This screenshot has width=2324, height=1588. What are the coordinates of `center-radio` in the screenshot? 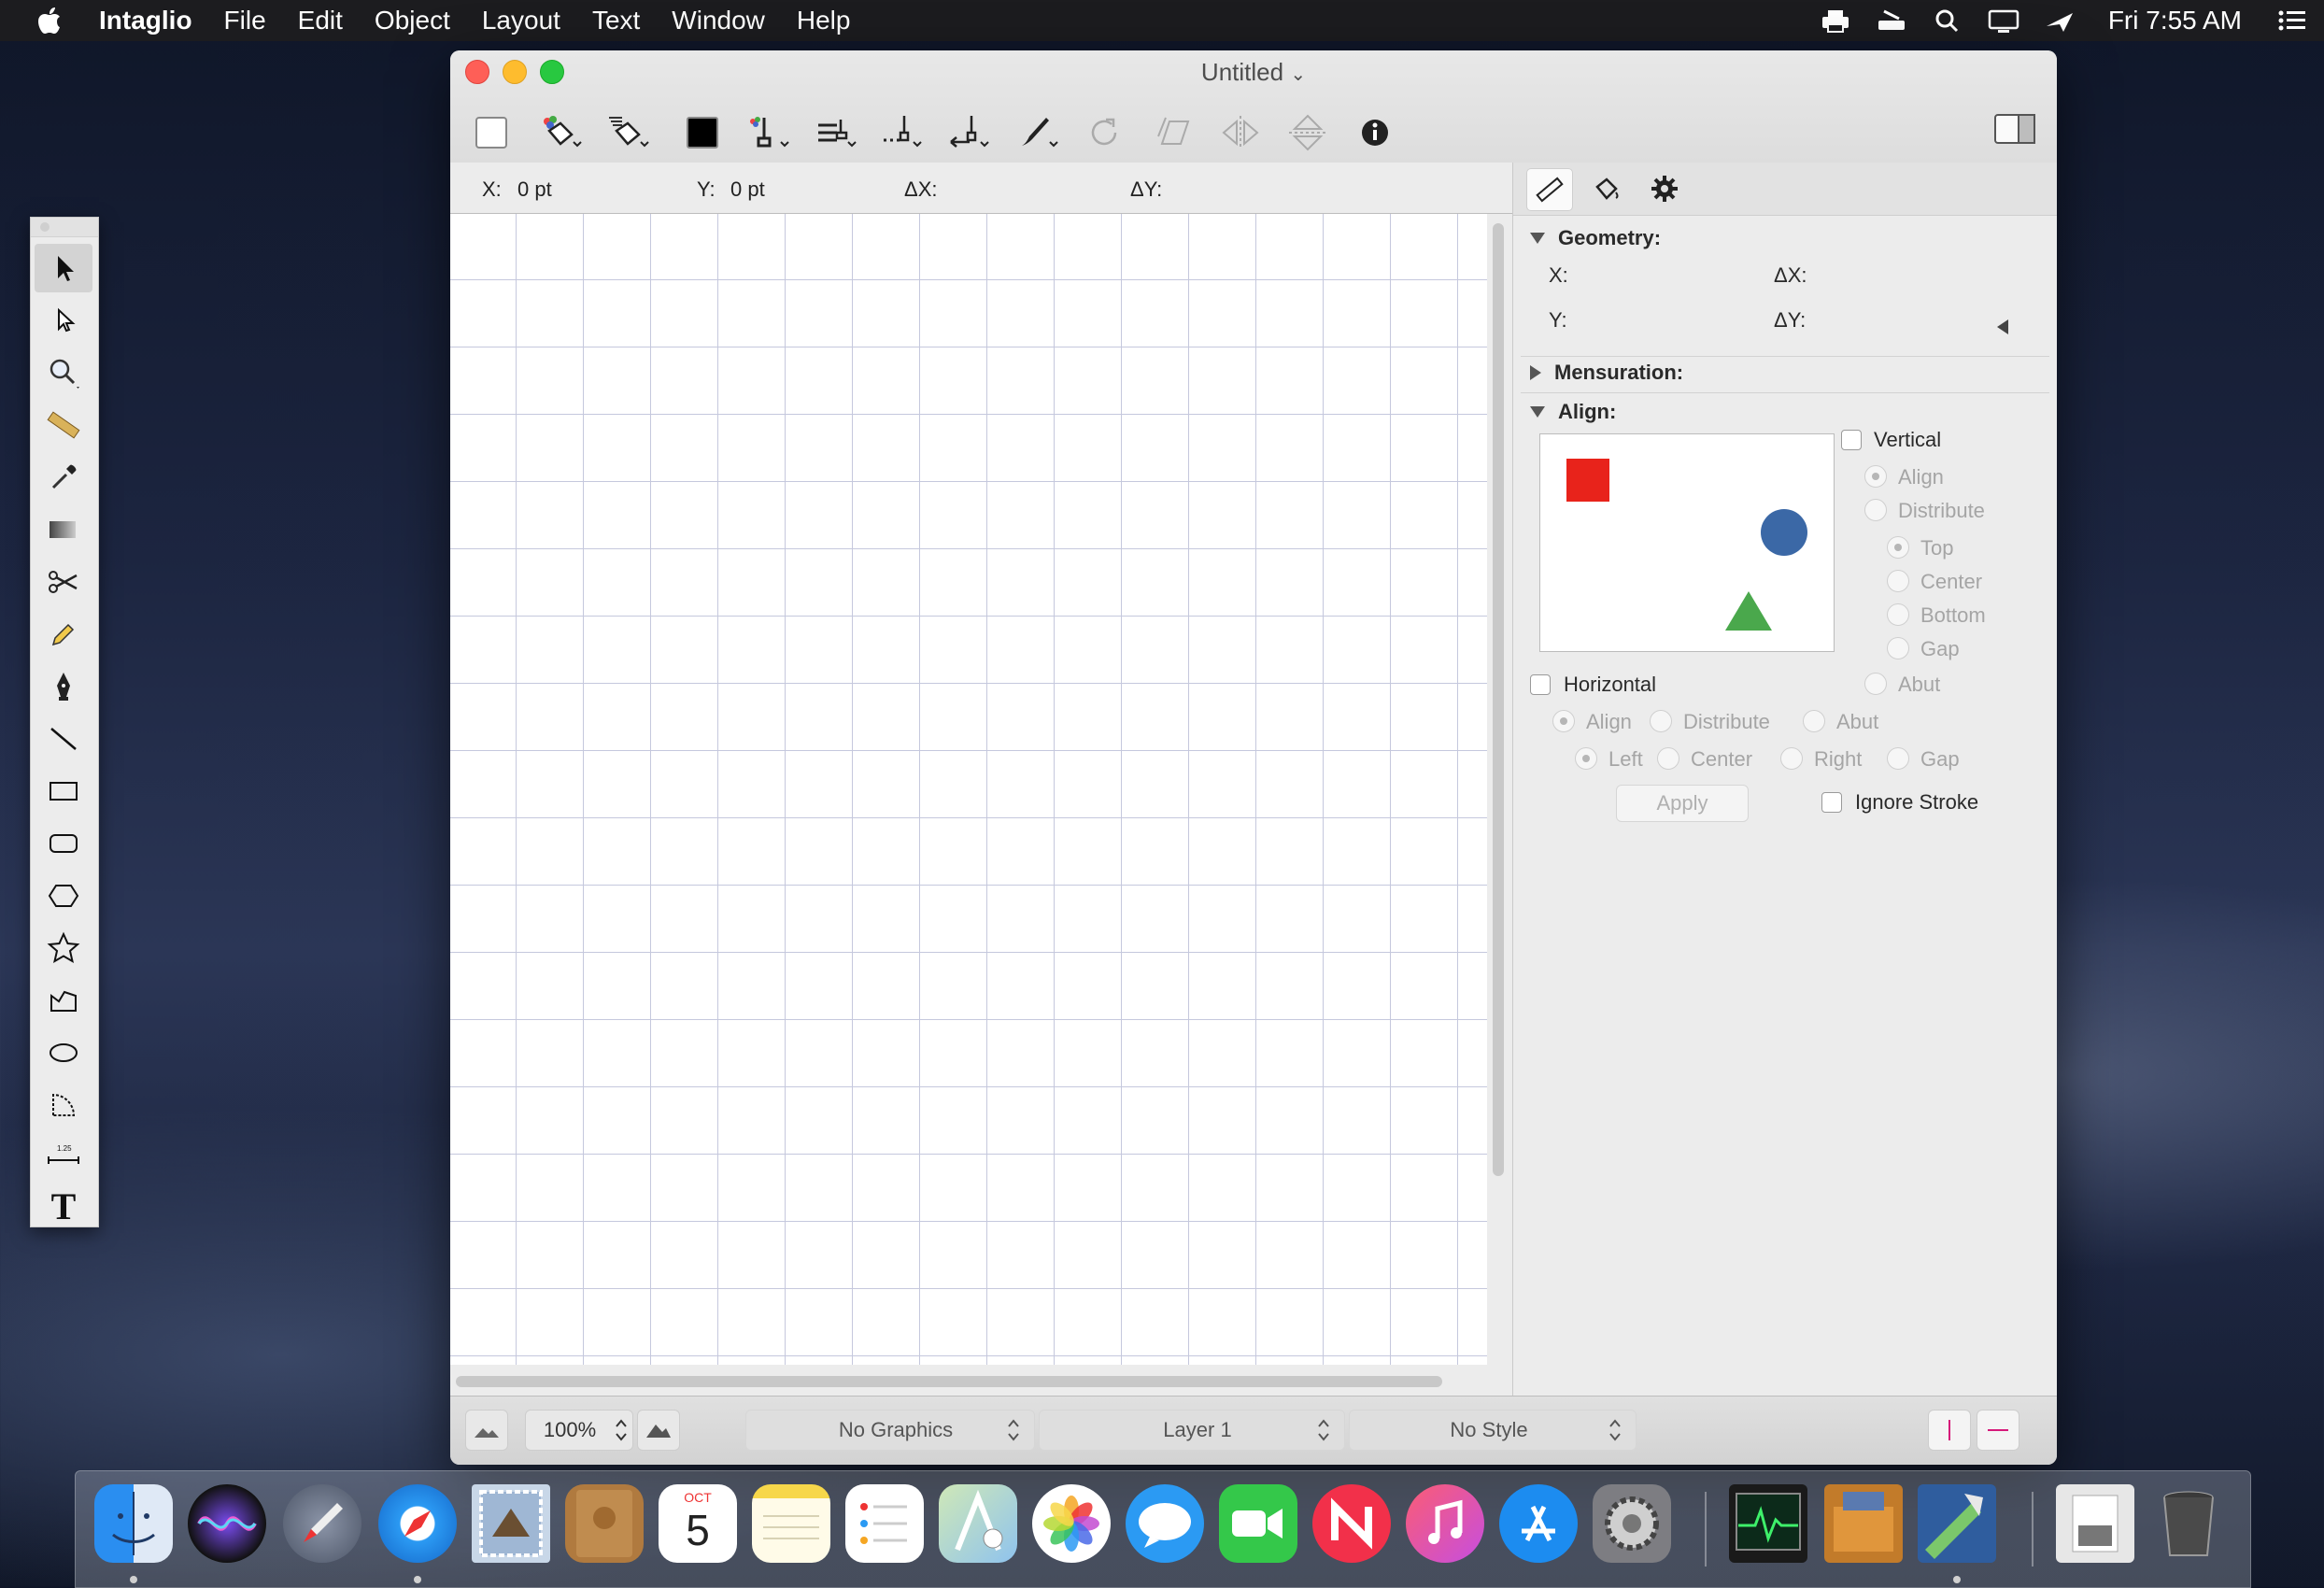 It's located at (1898, 581).